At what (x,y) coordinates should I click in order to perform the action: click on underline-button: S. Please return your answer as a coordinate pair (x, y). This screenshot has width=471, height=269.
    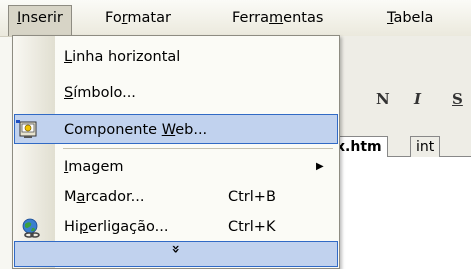
    Looking at the image, I should click on (457, 99).